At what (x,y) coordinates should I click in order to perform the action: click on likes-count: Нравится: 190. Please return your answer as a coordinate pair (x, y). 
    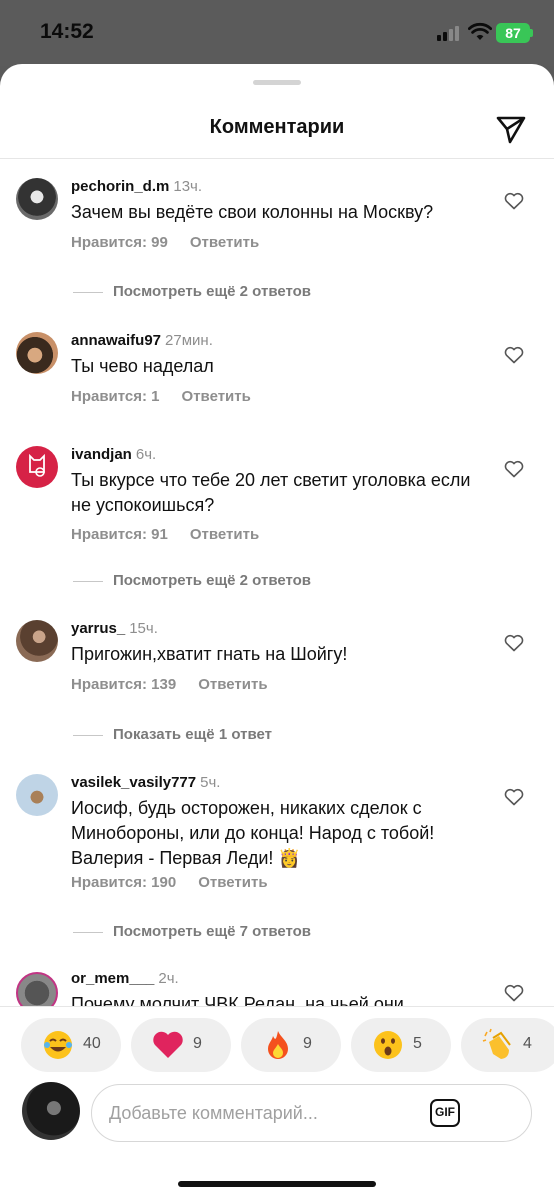
    Looking at the image, I should click on (123, 882).